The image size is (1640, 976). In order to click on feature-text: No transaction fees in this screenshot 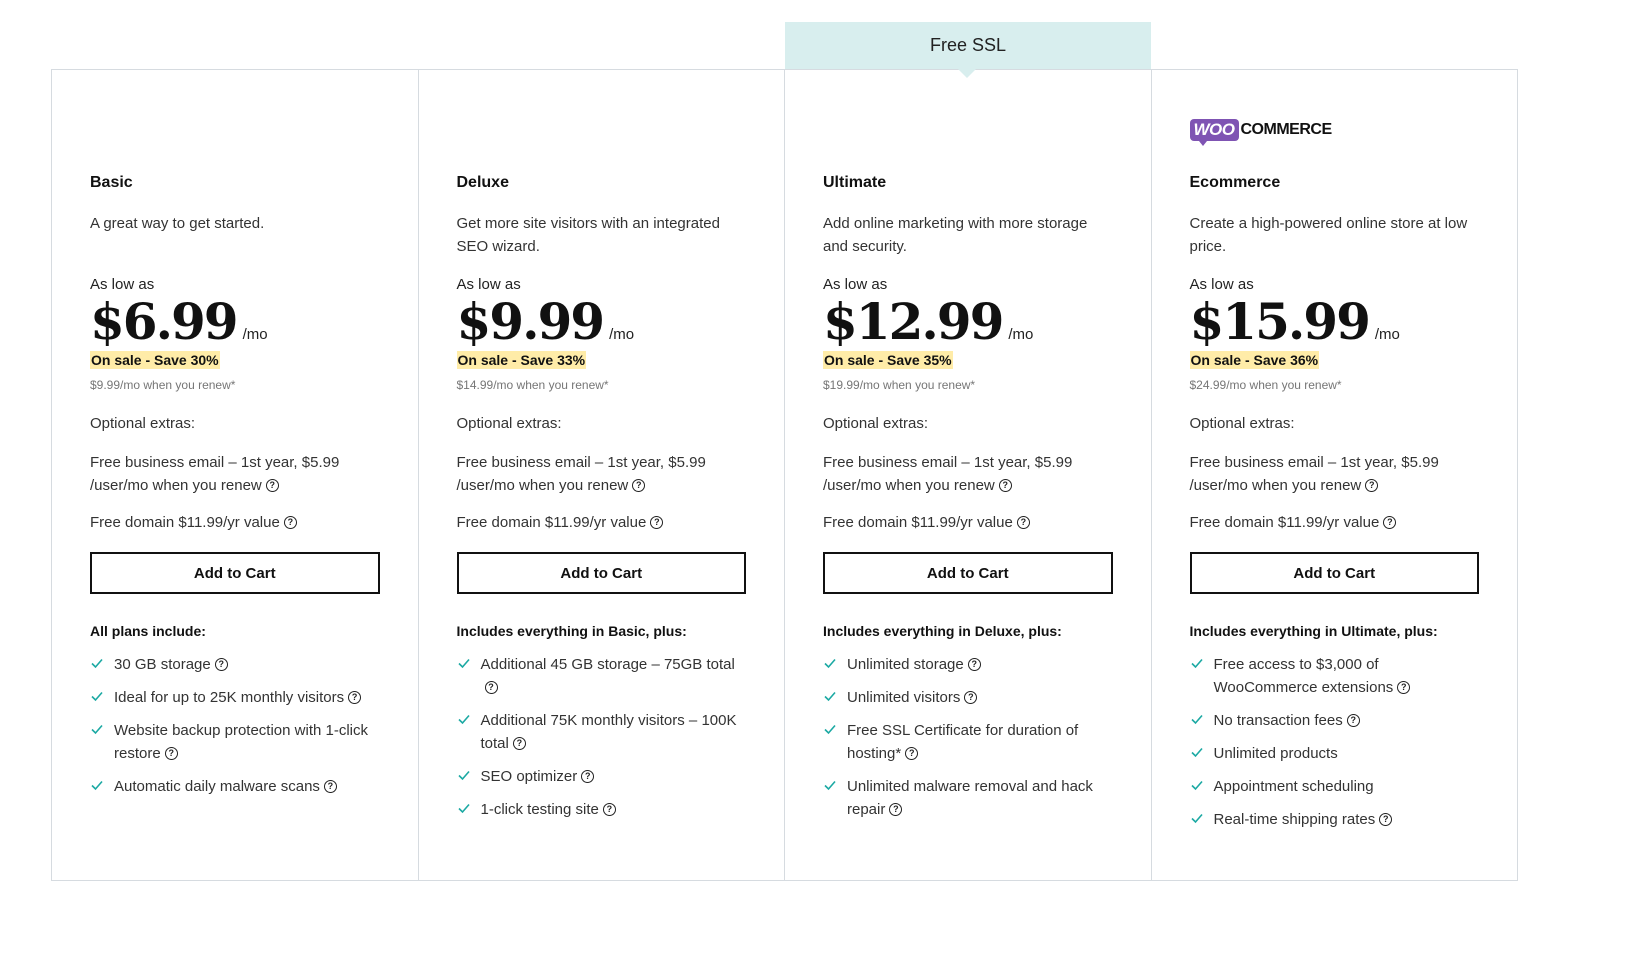, I will do `click(1278, 720)`.